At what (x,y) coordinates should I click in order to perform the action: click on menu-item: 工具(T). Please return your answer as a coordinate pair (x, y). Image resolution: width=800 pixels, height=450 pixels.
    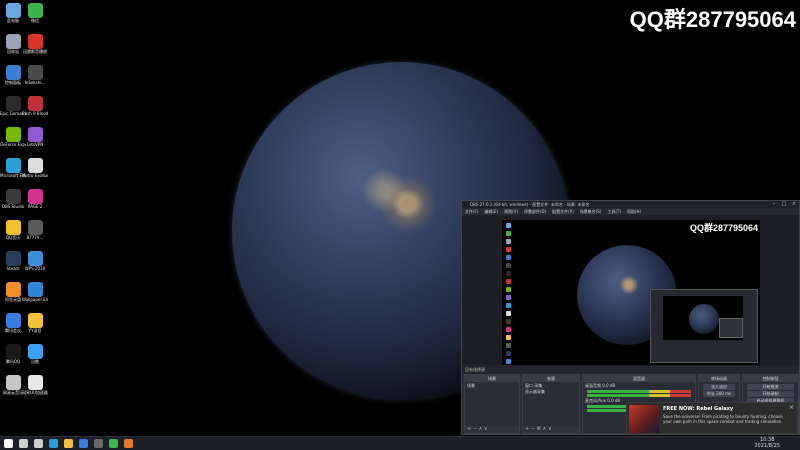
    Looking at the image, I should click on (614, 211).